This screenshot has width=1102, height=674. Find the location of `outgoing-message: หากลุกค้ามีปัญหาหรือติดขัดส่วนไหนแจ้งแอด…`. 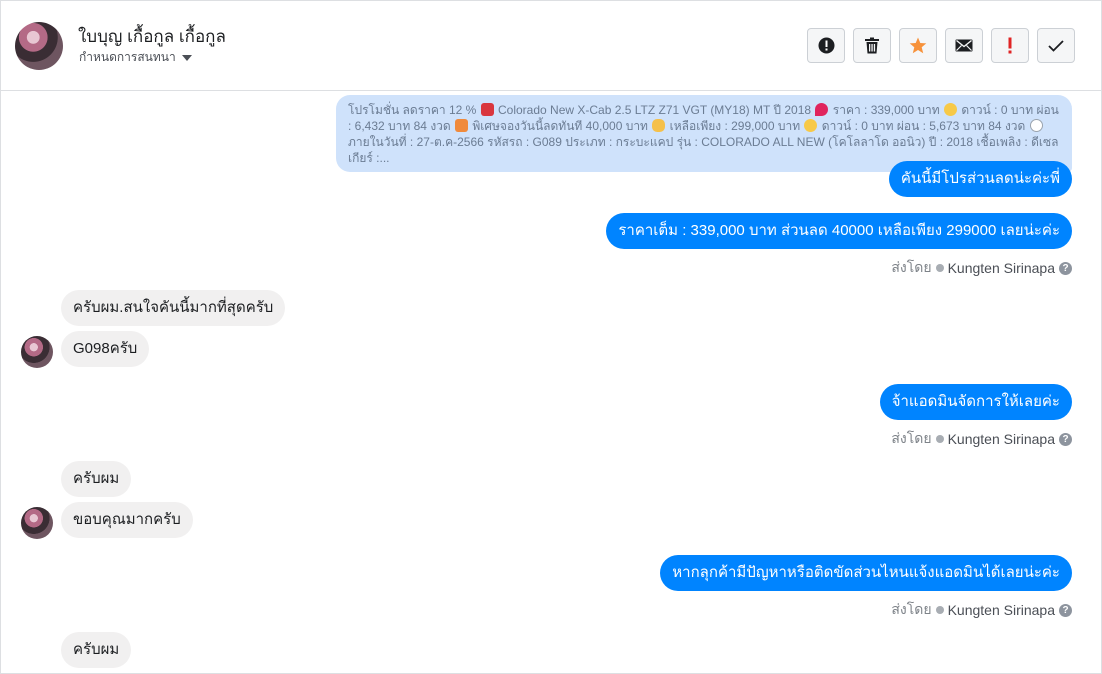

outgoing-message: หากลุกค้ามีปัญหาหรือติดขัดส่วนไหนแจ้งแอด… is located at coordinates (866, 573).